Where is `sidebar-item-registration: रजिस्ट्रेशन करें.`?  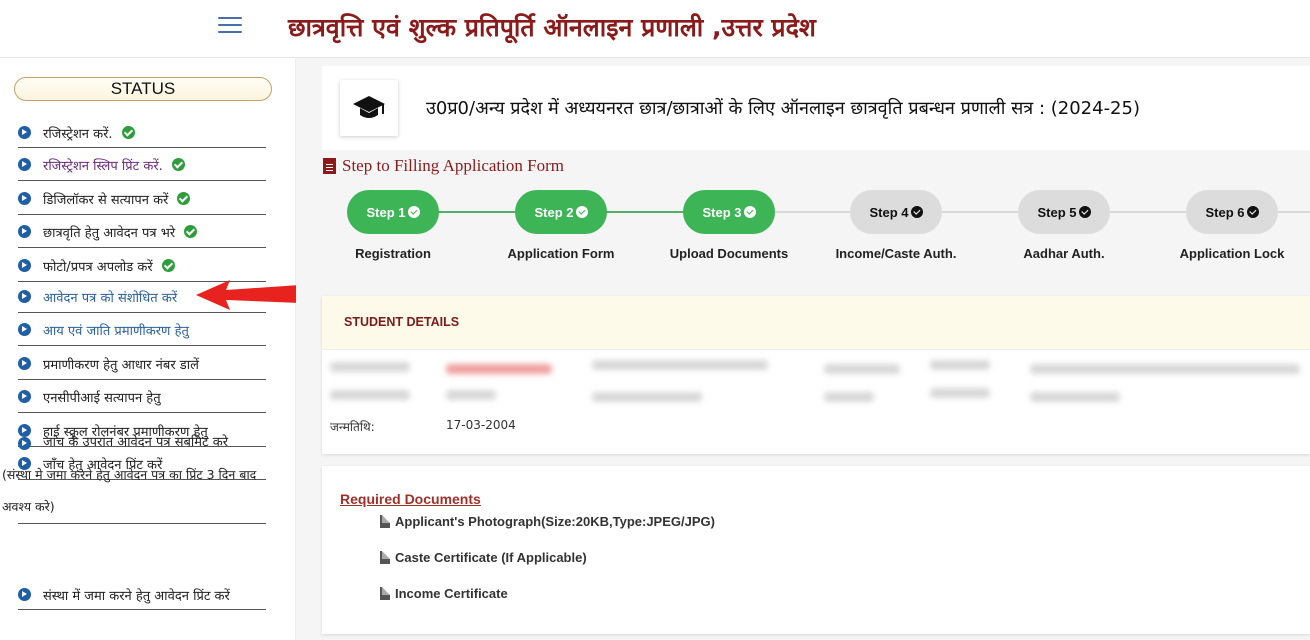
sidebar-item-registration: रजिस्ट्रेशन करें. is located at coordinates (142, 133).